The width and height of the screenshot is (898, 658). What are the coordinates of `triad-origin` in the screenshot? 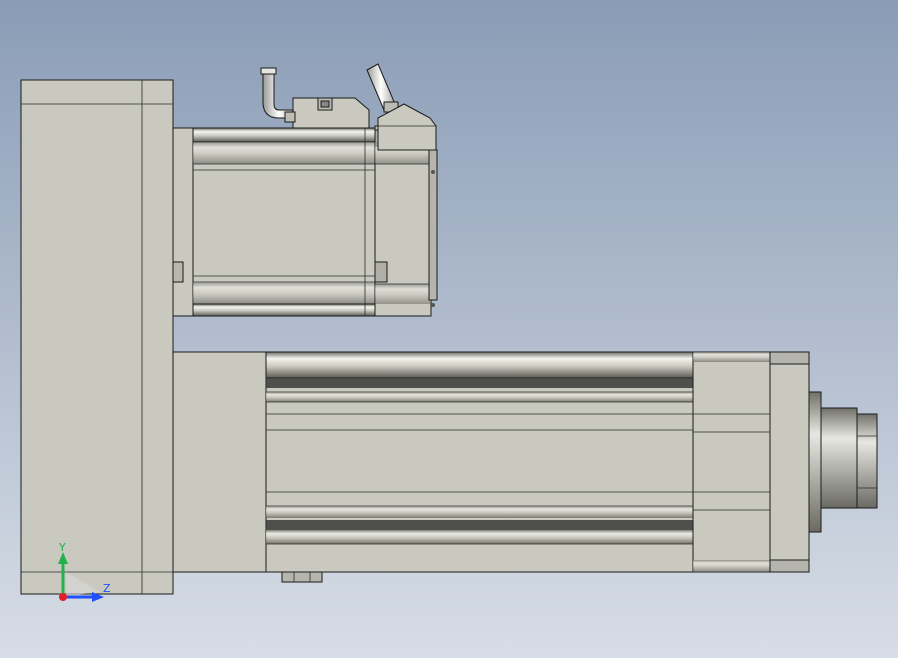 It's located at (63, 597).